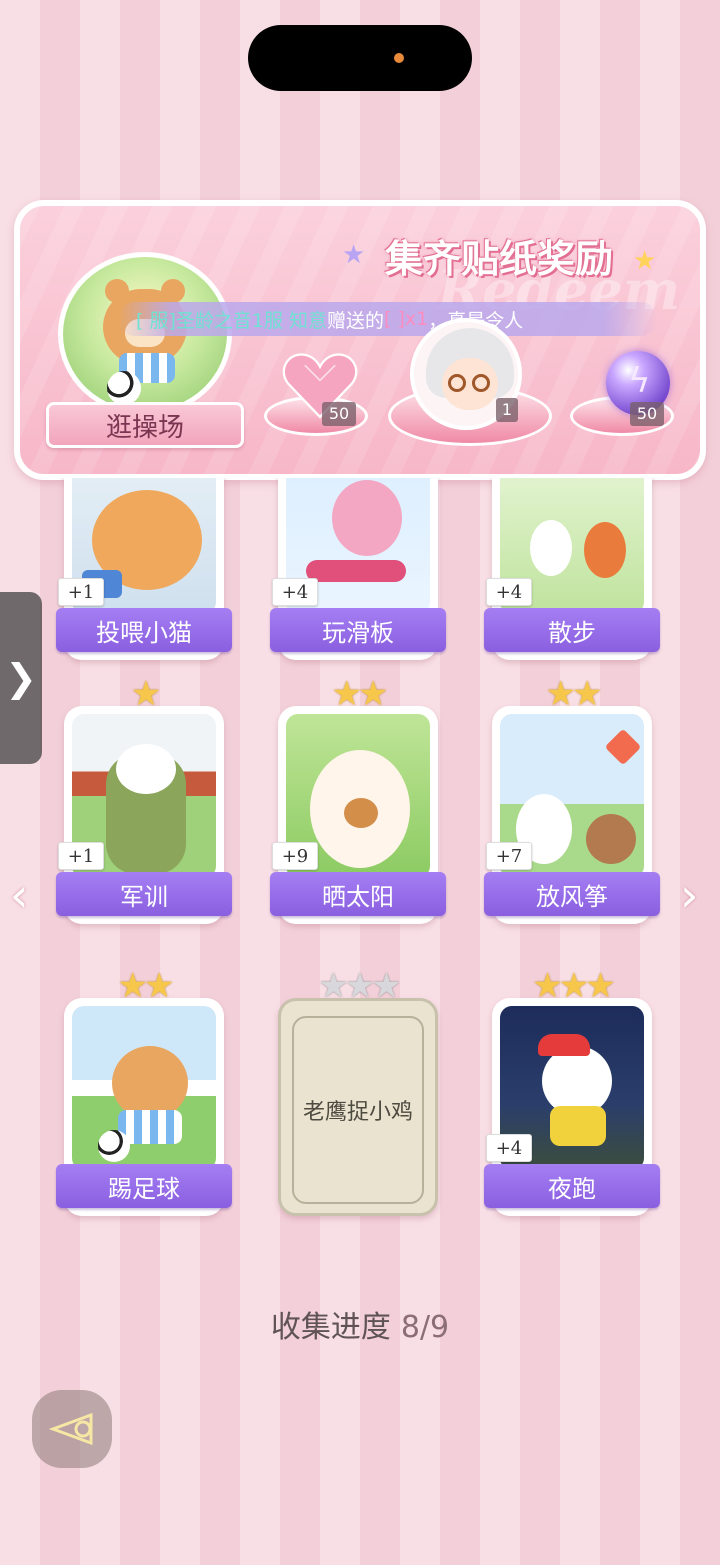  Describe the element at coordinates (499, 259) in the screenshot. I see `panel-title: 集齐贴纸奖励` at that location.